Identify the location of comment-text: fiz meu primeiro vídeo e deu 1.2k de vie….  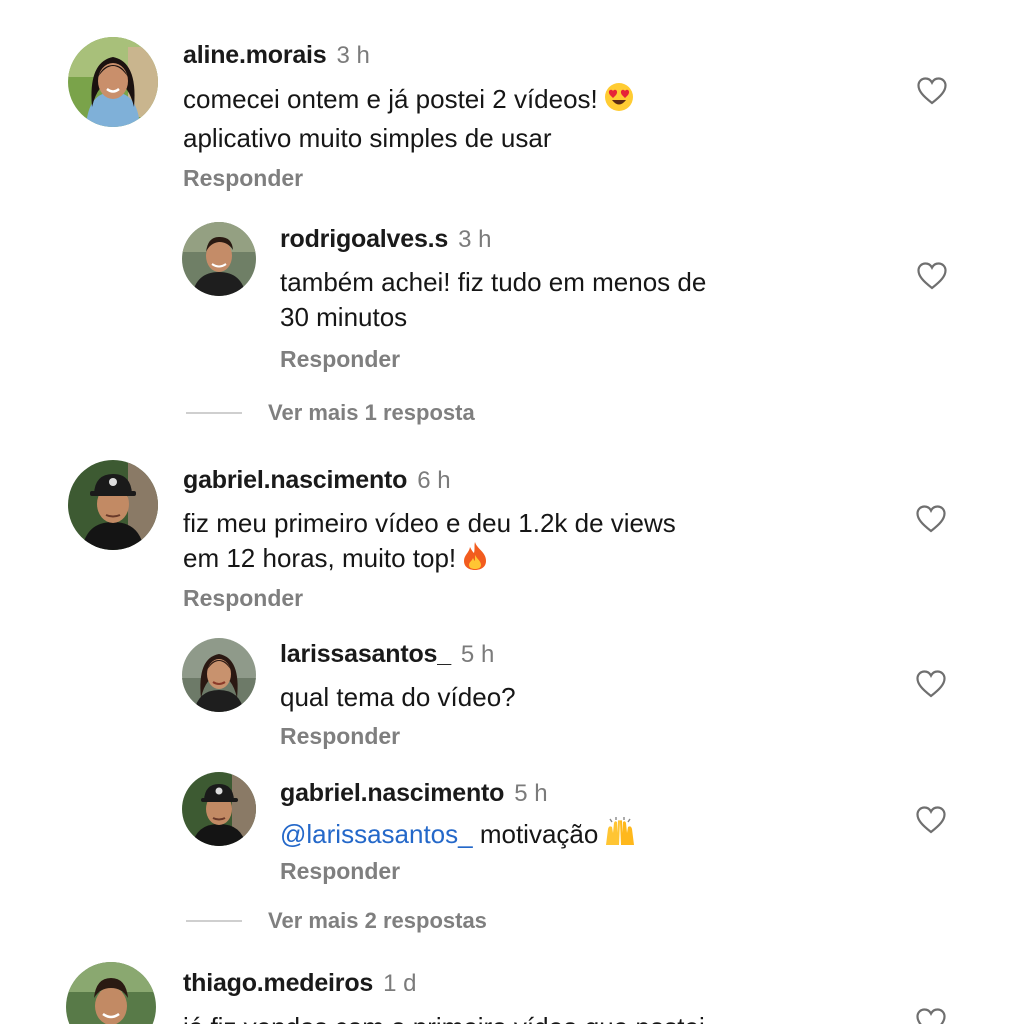
(429, 543).